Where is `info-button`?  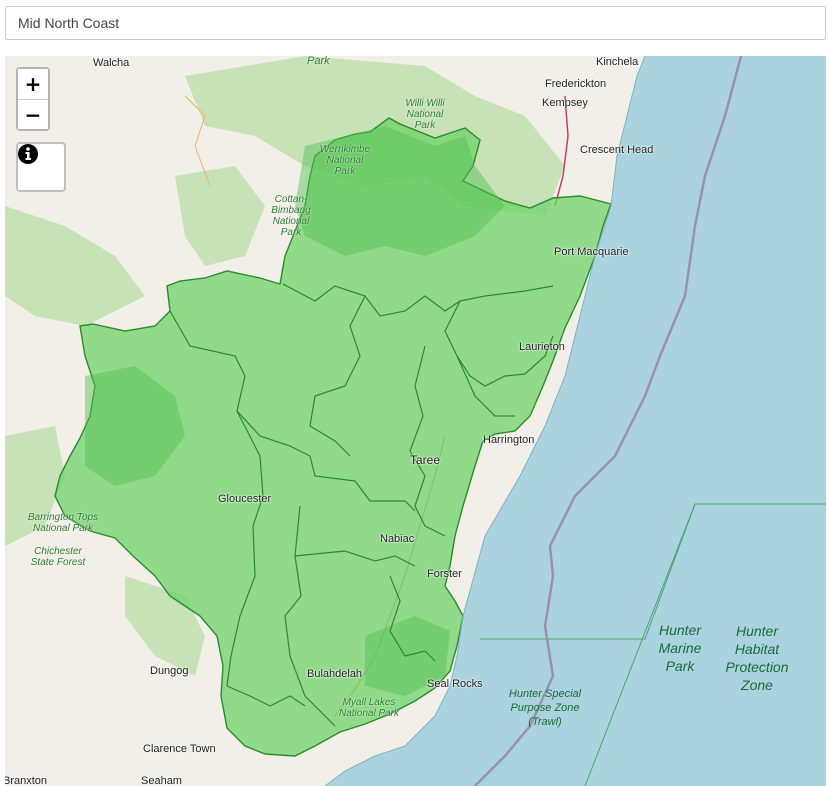
info-button is located at coordinates (41, 167).